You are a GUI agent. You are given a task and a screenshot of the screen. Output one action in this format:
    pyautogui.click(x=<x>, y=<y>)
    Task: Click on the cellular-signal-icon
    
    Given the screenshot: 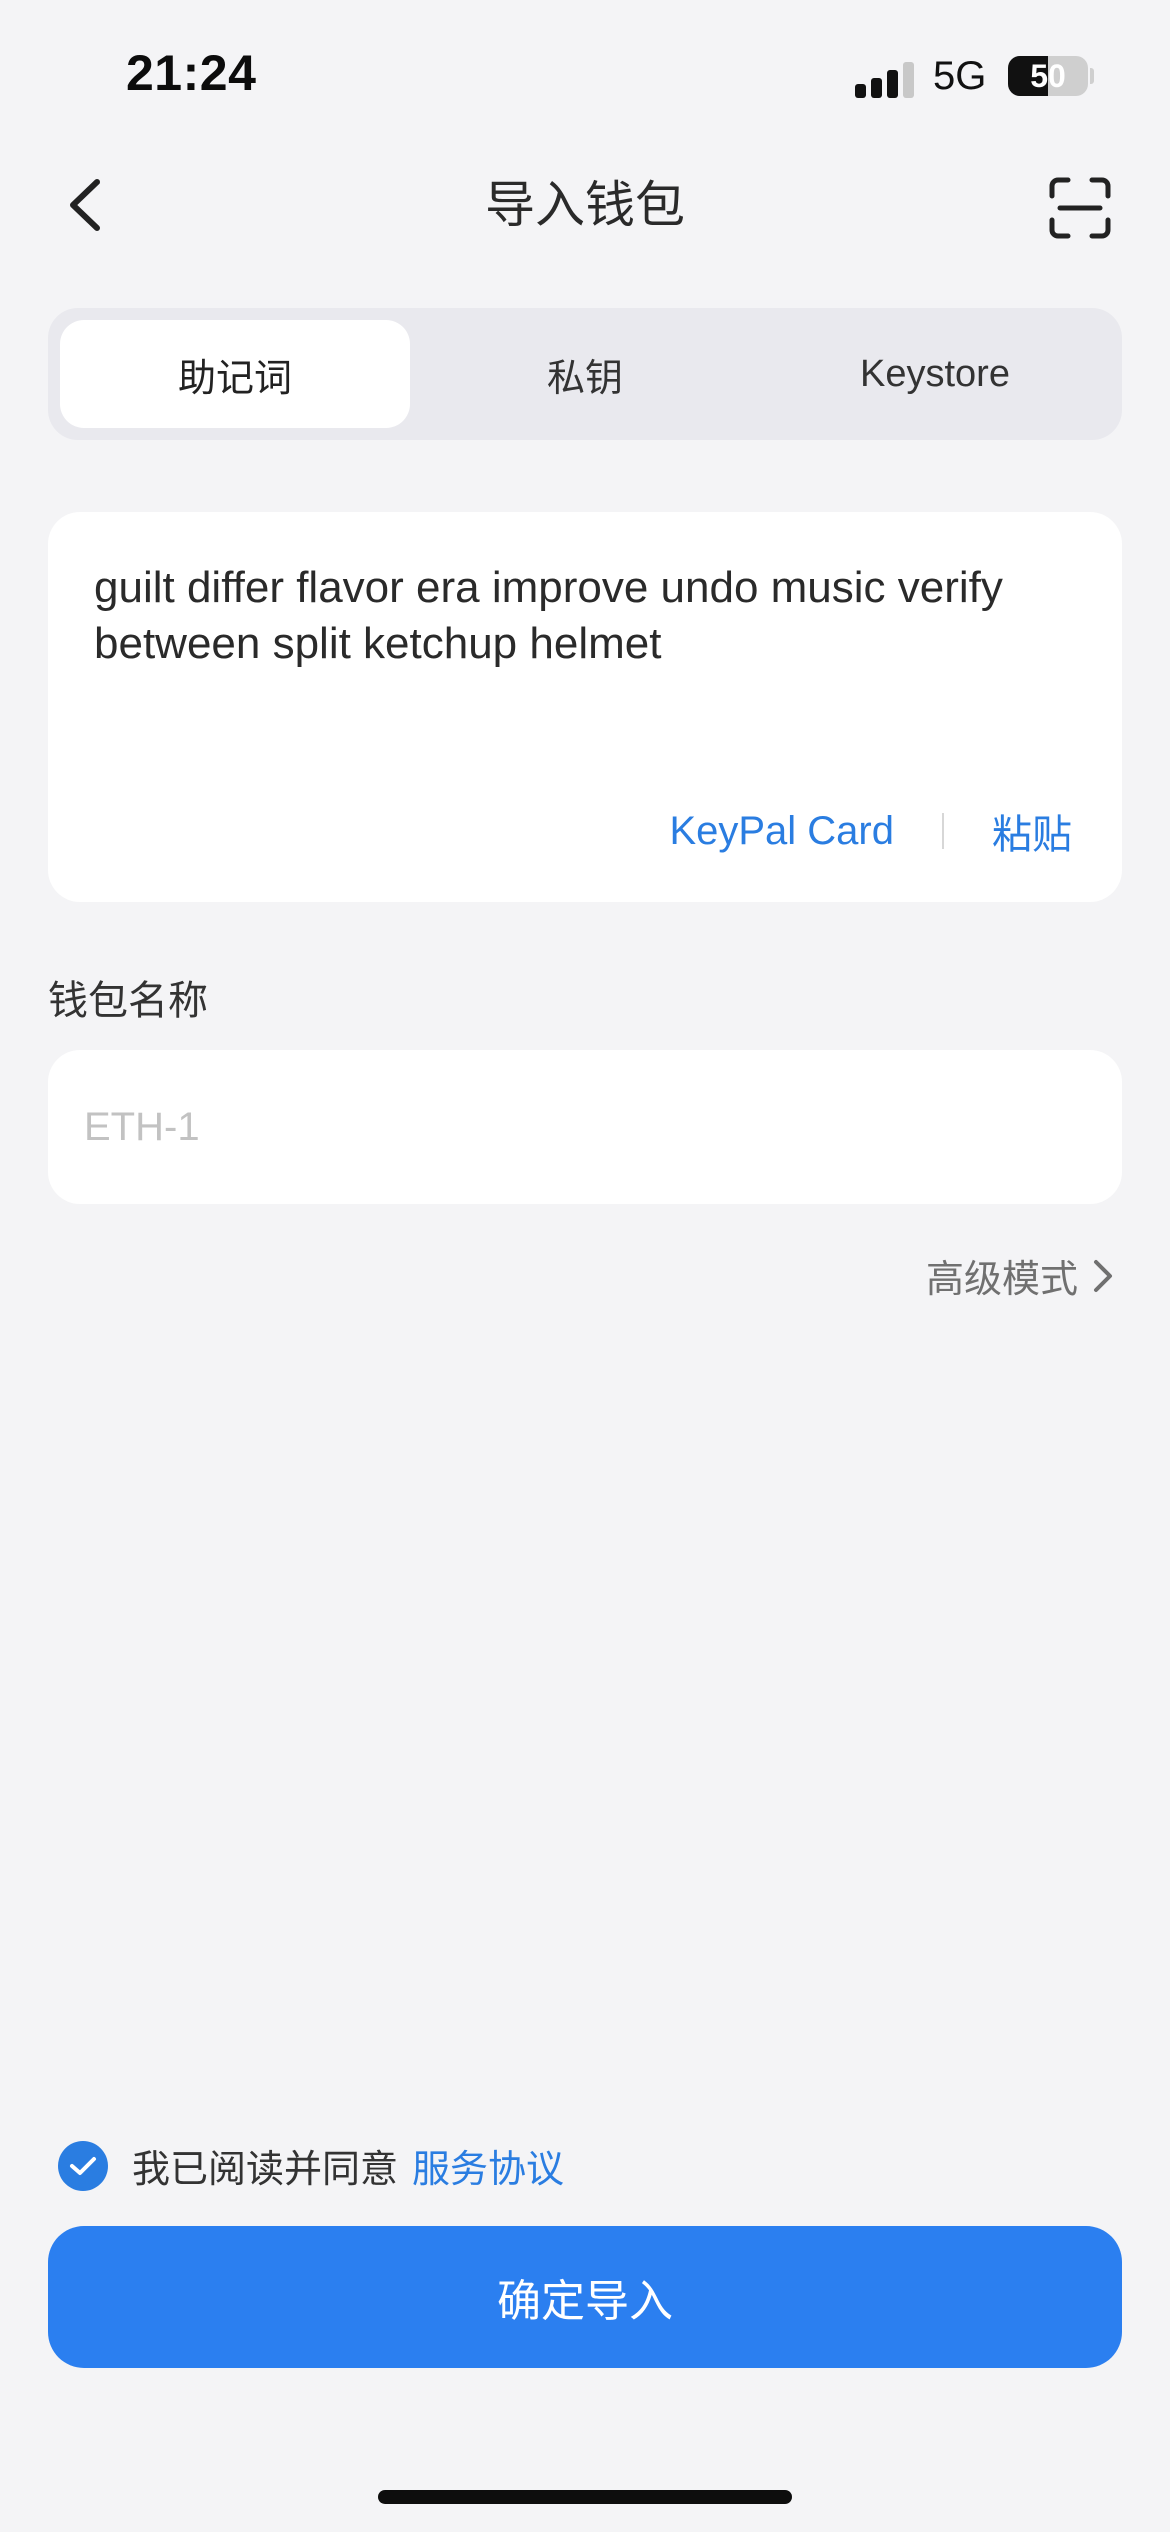 What is the action you would take?
    pyautogui.click(x=886, y=78)
    